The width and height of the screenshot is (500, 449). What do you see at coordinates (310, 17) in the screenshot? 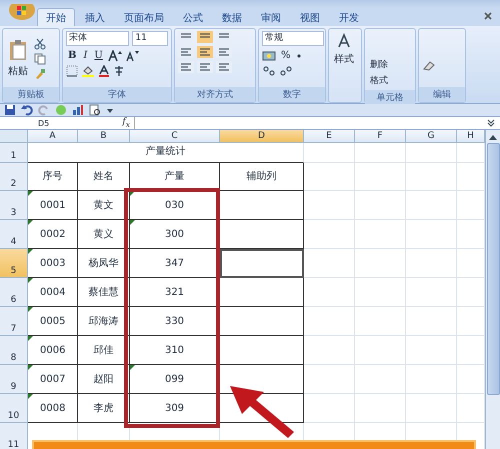
I see `ribbon-tab: 视图` at bounding box center [310, 17].